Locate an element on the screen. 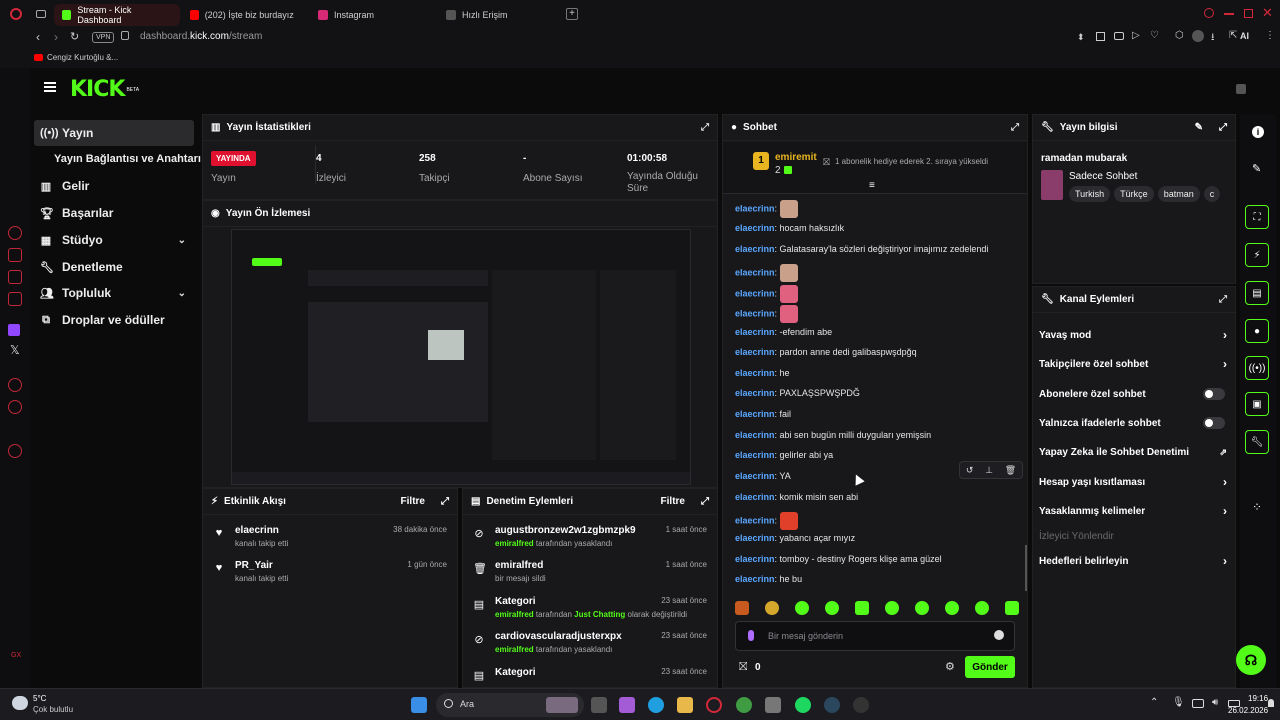 This screenshot has width=1280, height=720. chat-message: elaecrinn: he bu is located at coordinates (768, 579).